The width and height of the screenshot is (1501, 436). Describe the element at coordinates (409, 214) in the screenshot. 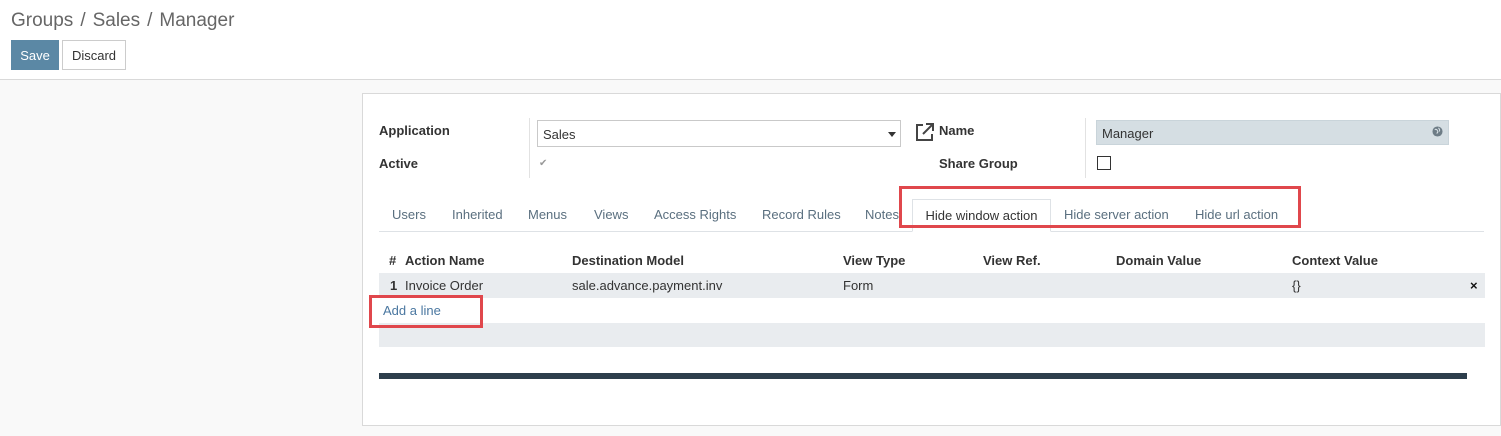

I see `tab-users: Users` at that location.